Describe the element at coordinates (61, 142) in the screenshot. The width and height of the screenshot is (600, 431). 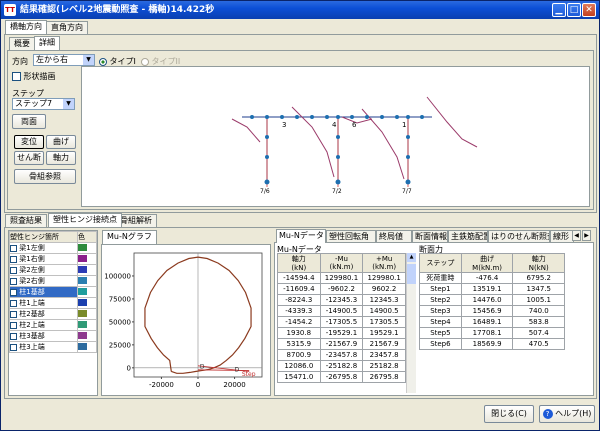
I see `bending-button: 曲げ` at that location.